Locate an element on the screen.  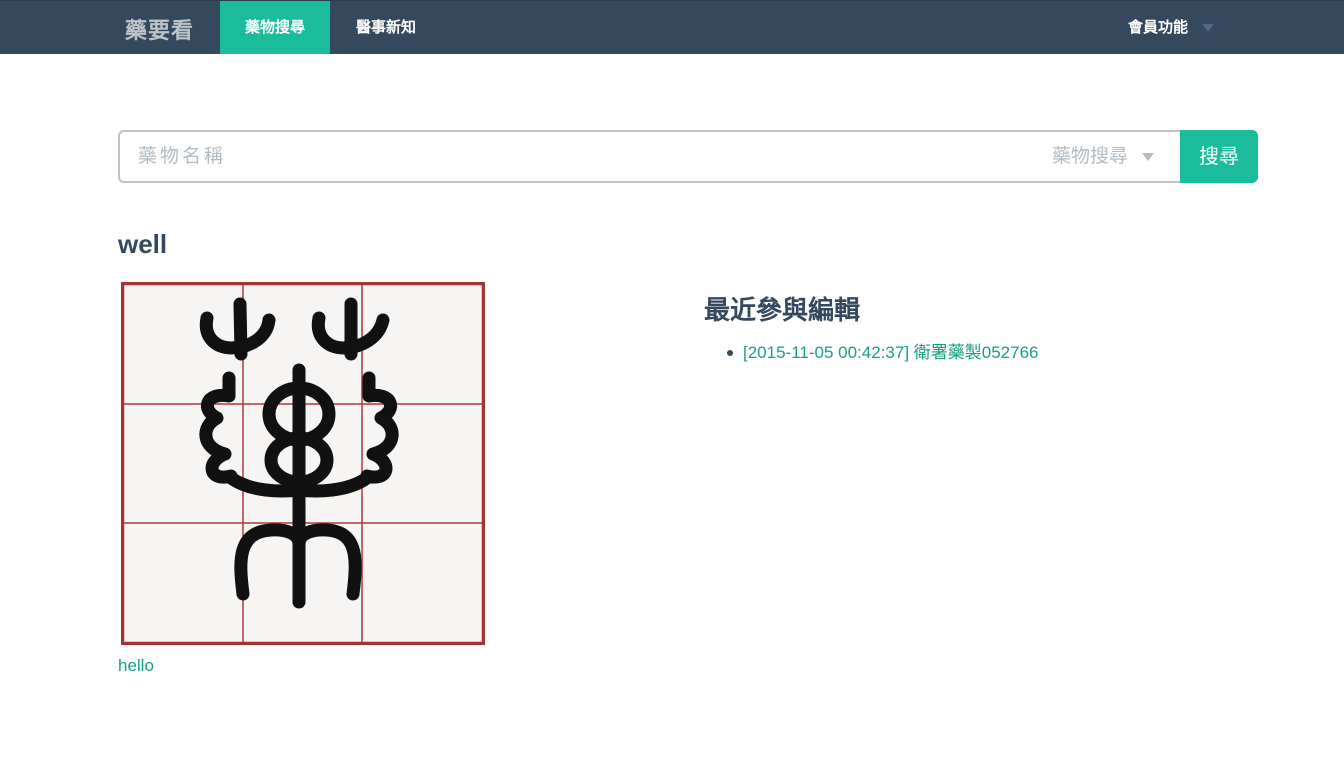
recent-edits-list: [2015-11-05 00:42:37] 衛署藥製052766 is located at coordinates (883, 353).